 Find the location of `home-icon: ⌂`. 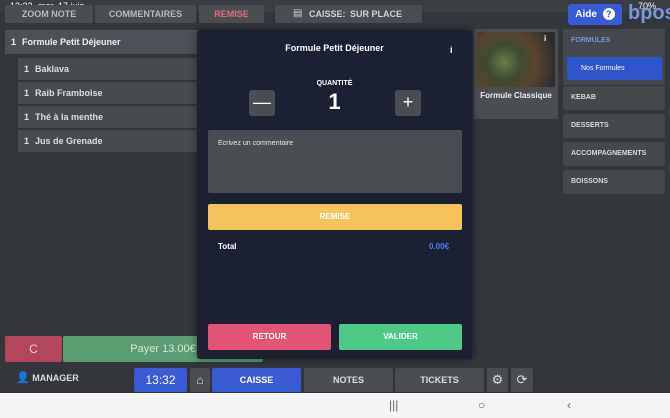

home-icon: ⌂ is located at coordinates (200, 380).